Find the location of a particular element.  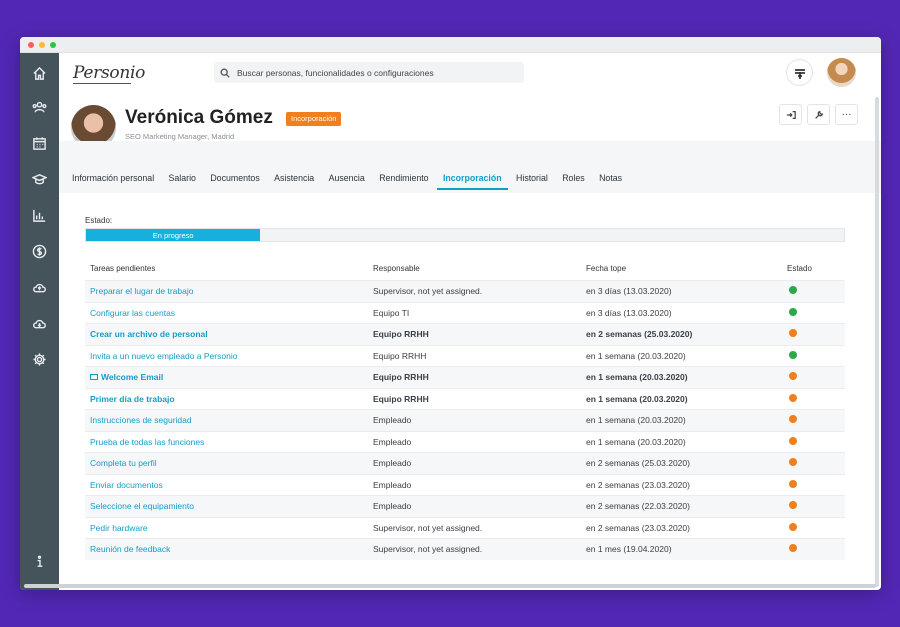

task-link: Preparar el lugar de trabajo is located at coordinates (141, 291).